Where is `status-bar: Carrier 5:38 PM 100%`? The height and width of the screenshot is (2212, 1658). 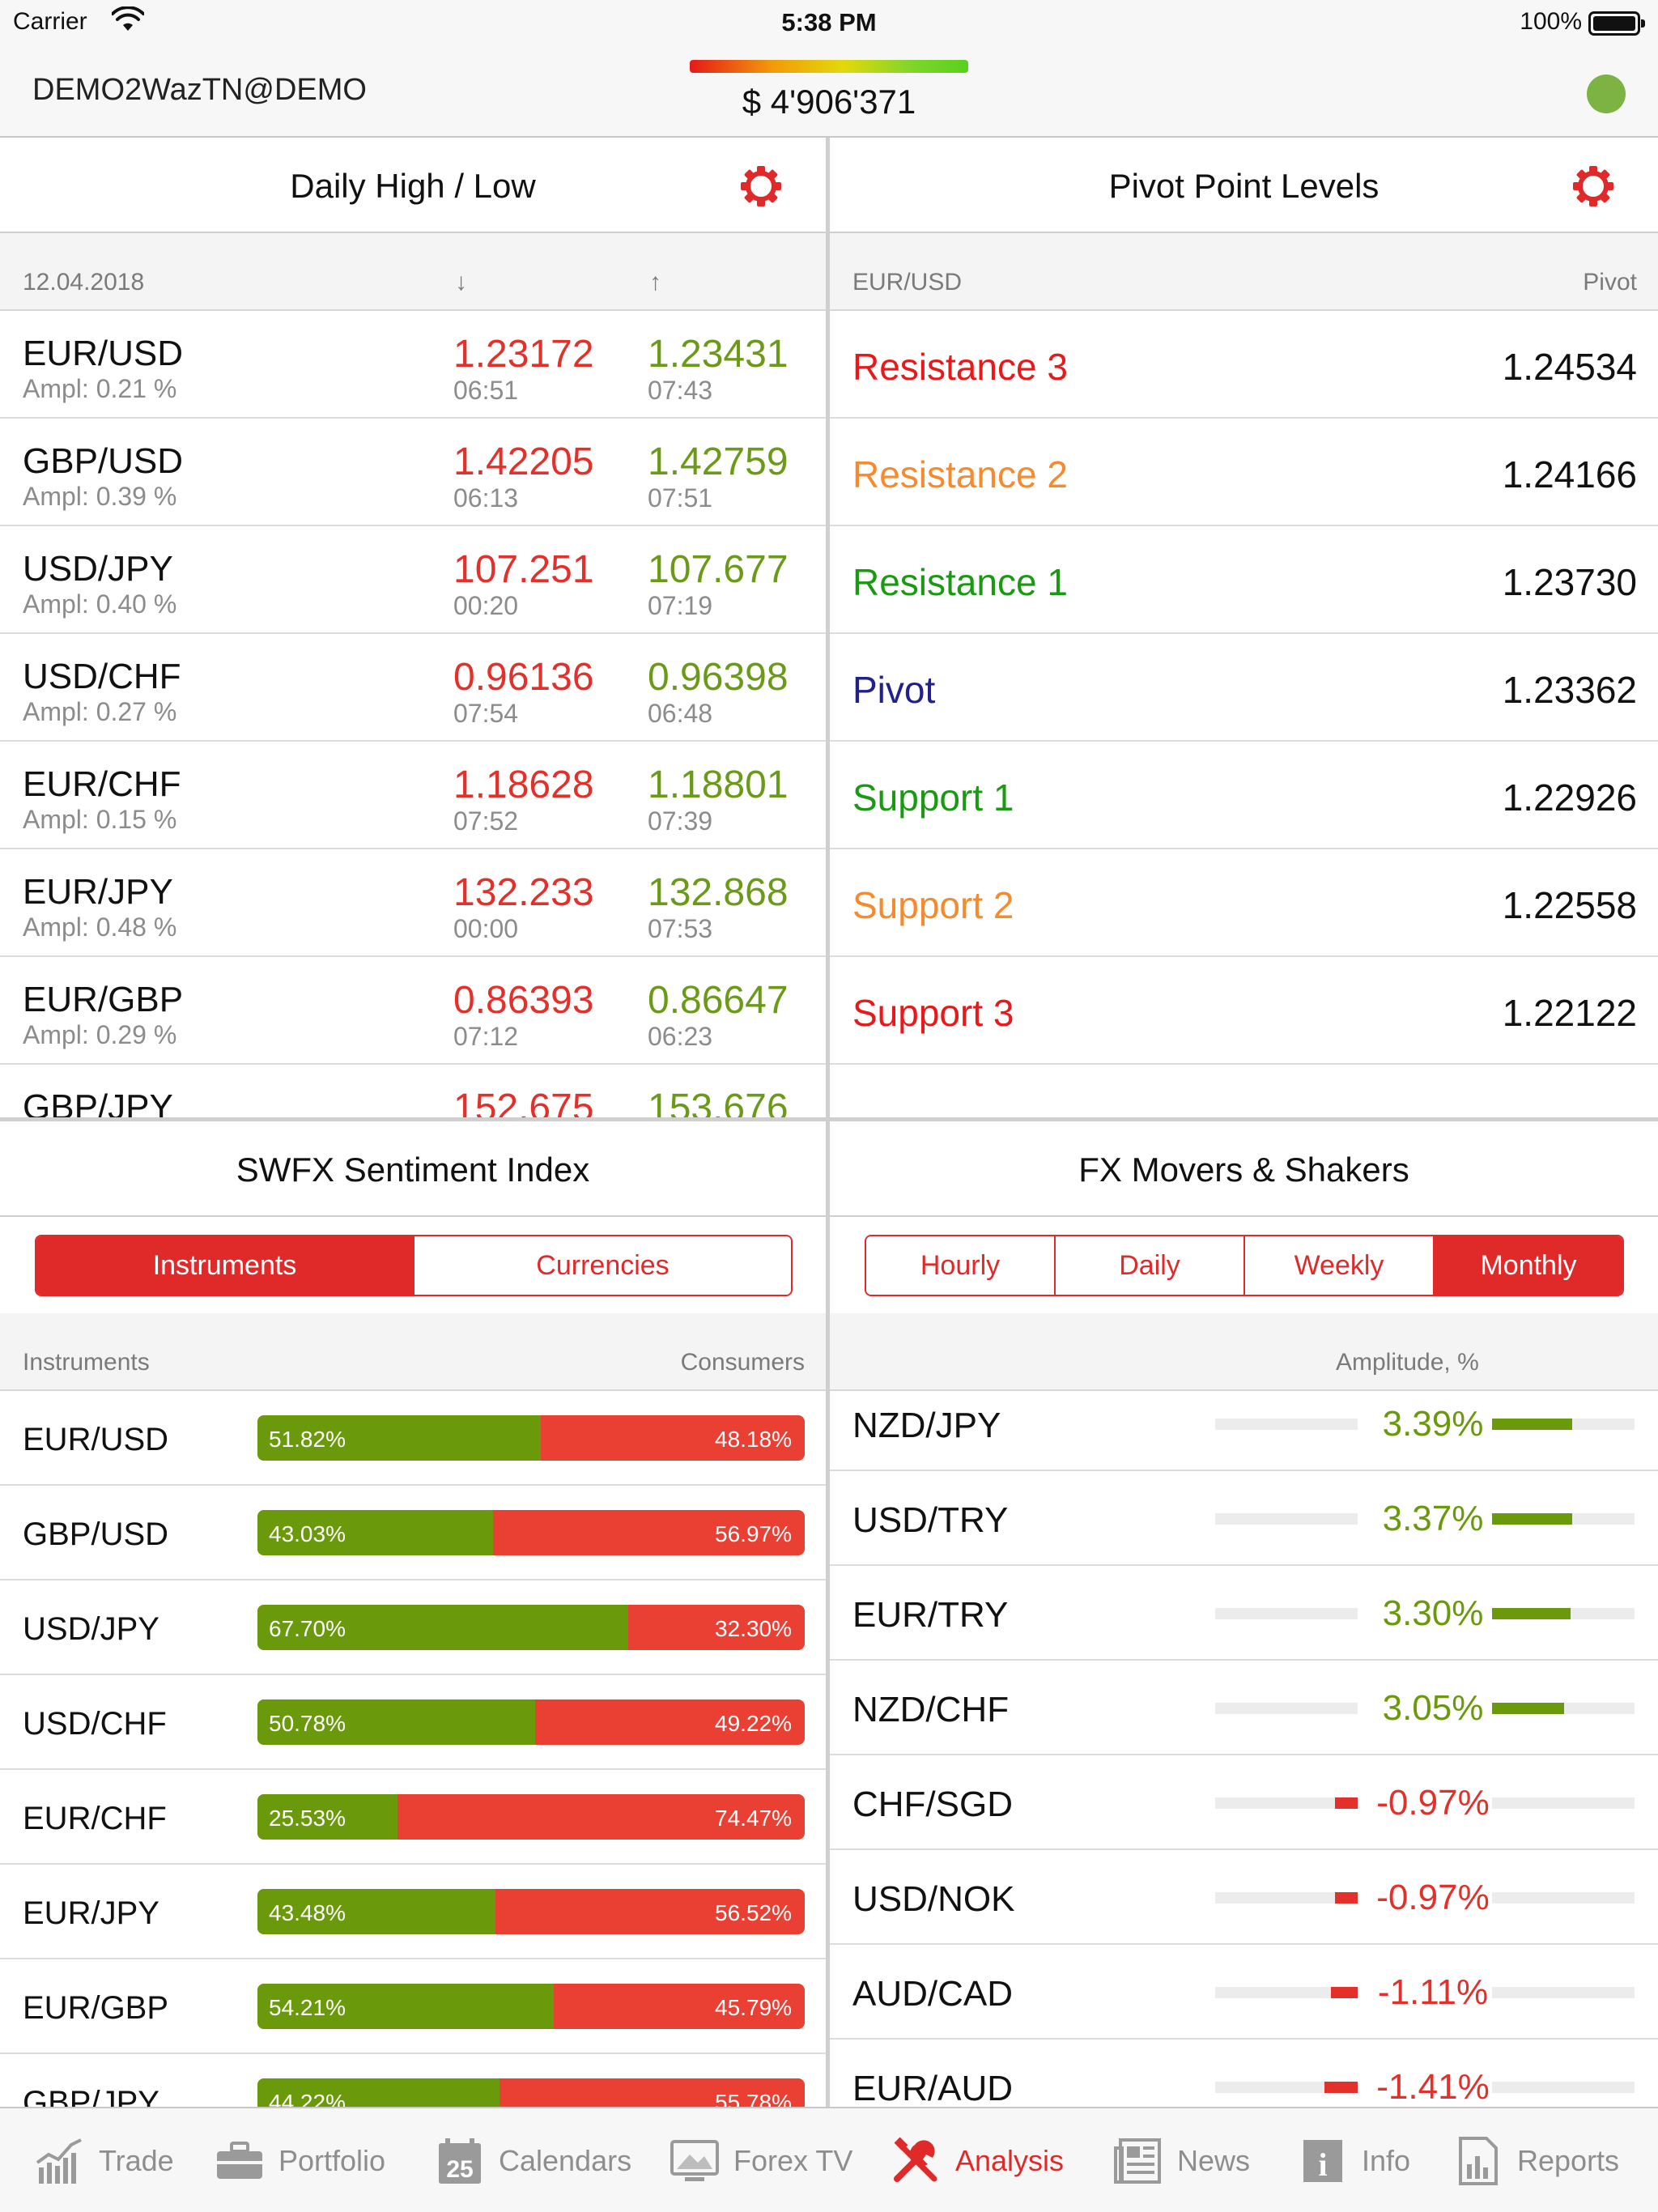
status-bar: Carrier 5:38 PM 100% is located at coordinates (829, 24).